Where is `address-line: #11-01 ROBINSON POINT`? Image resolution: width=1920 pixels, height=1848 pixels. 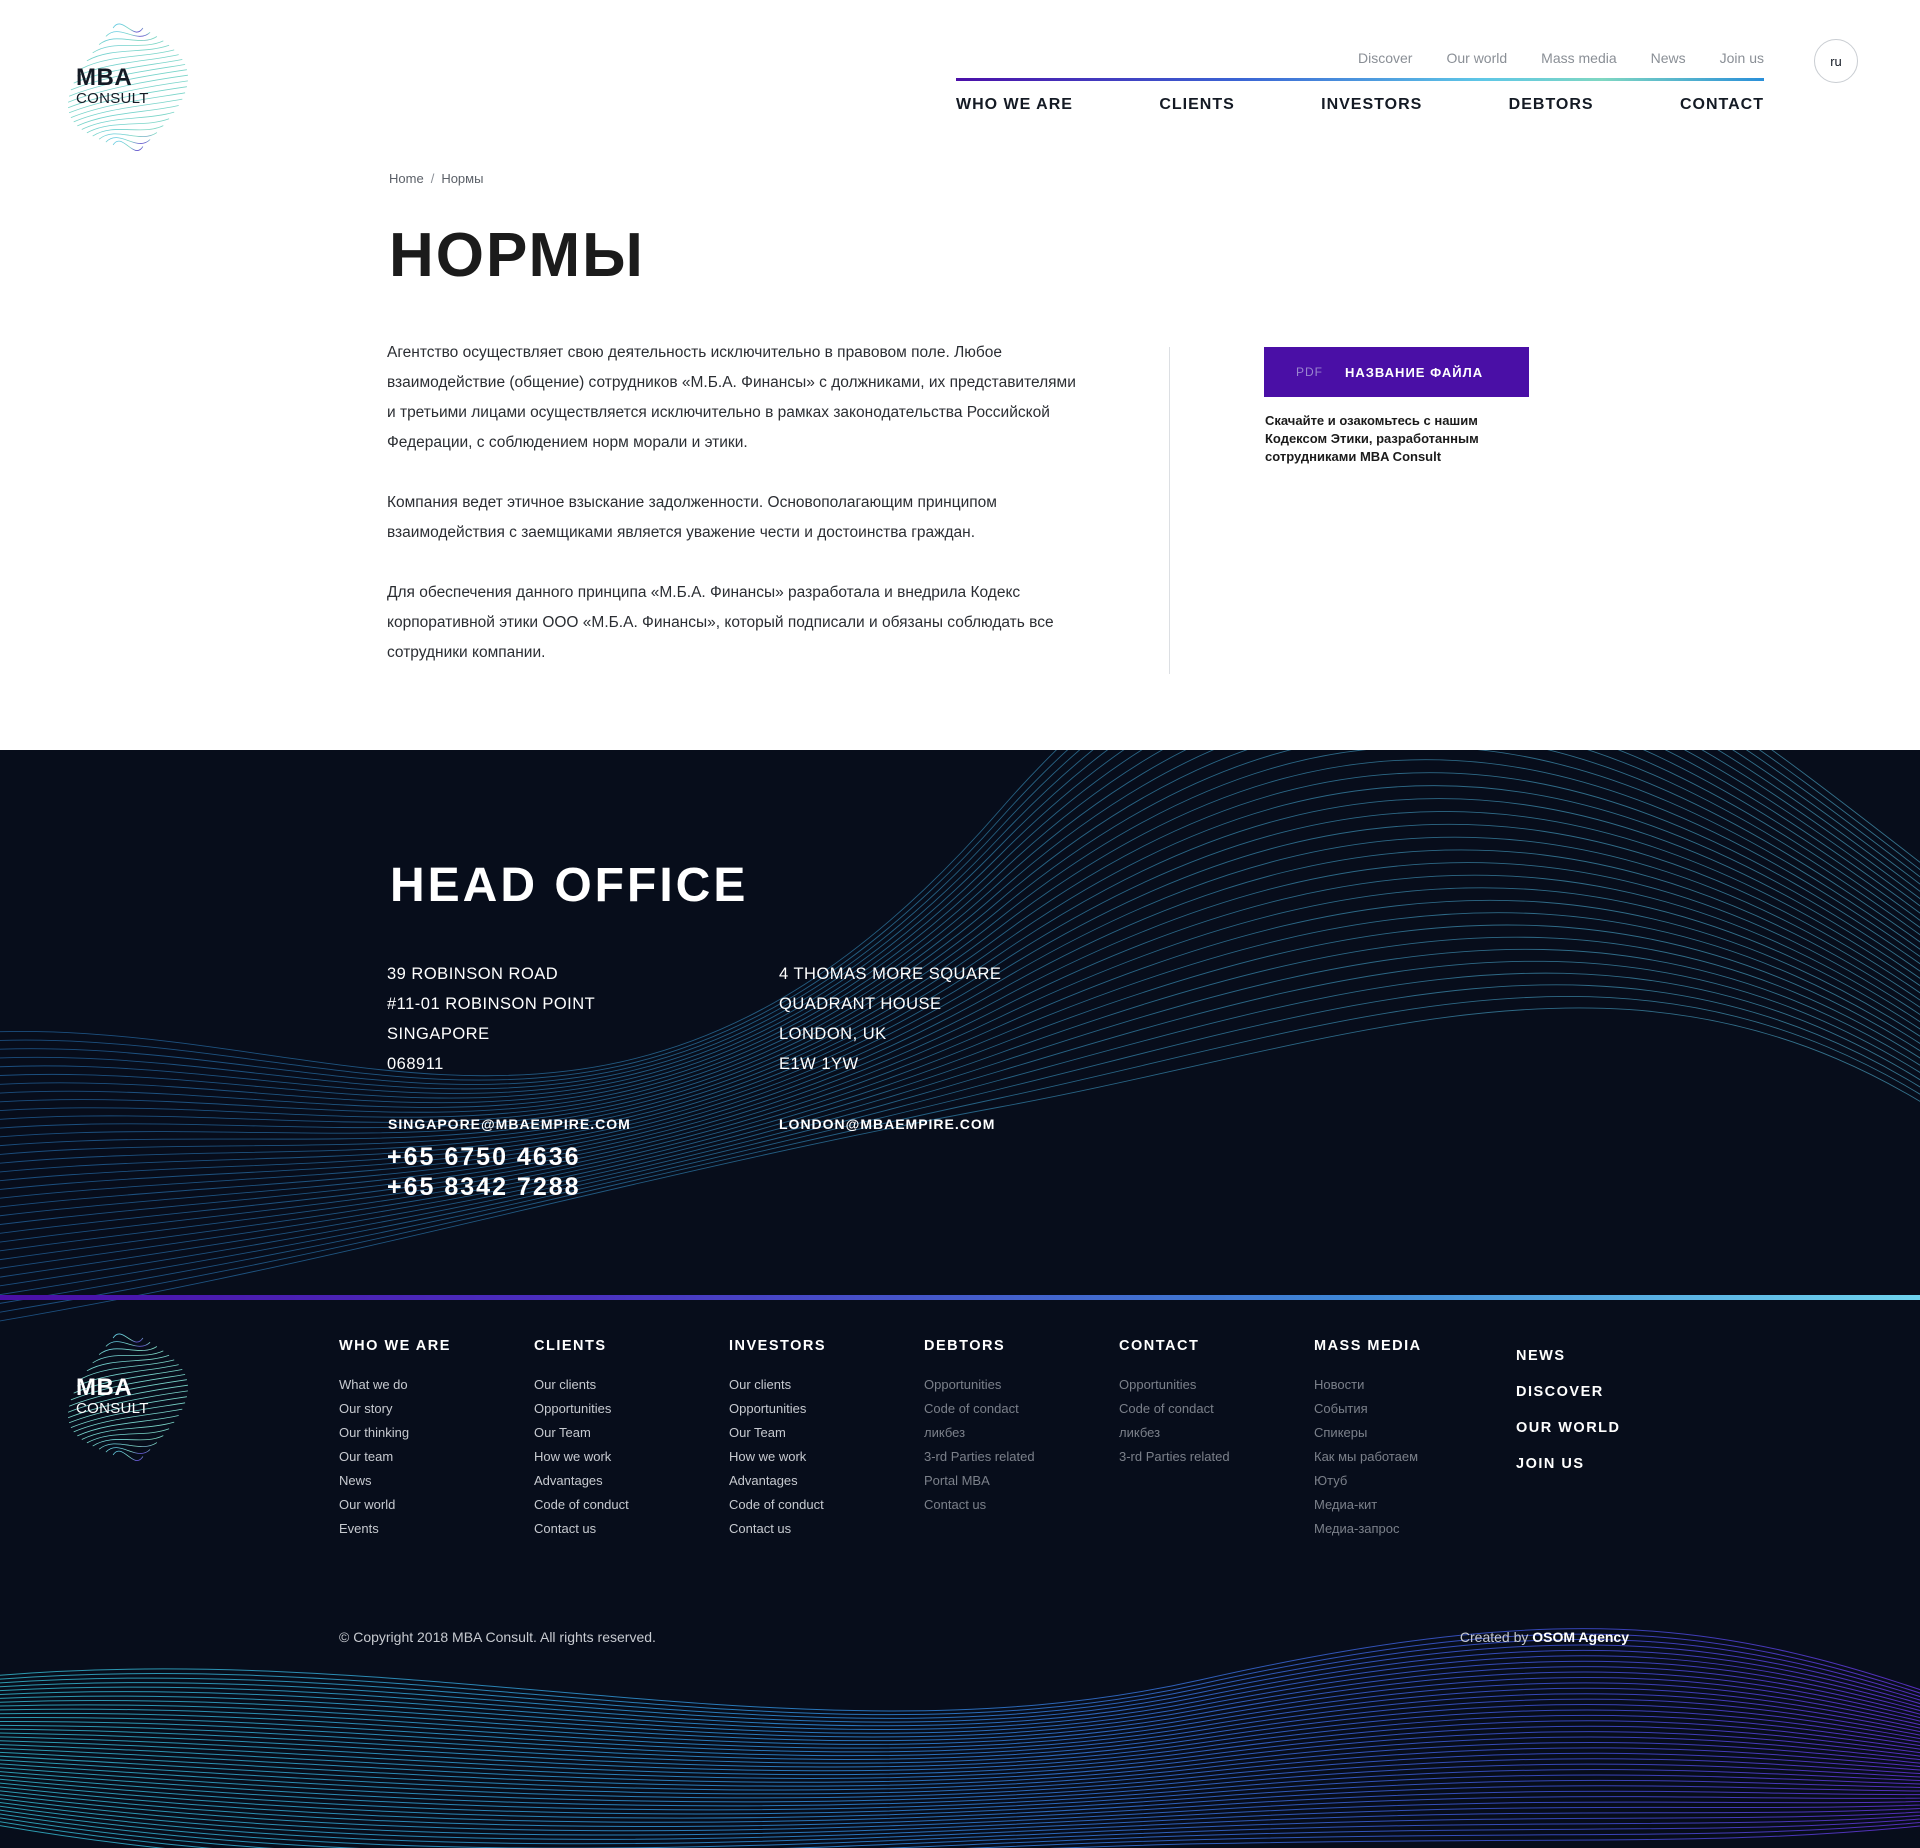
address-line: #11-01 ROBINSON POINT is located at coordinates (491, 1004).